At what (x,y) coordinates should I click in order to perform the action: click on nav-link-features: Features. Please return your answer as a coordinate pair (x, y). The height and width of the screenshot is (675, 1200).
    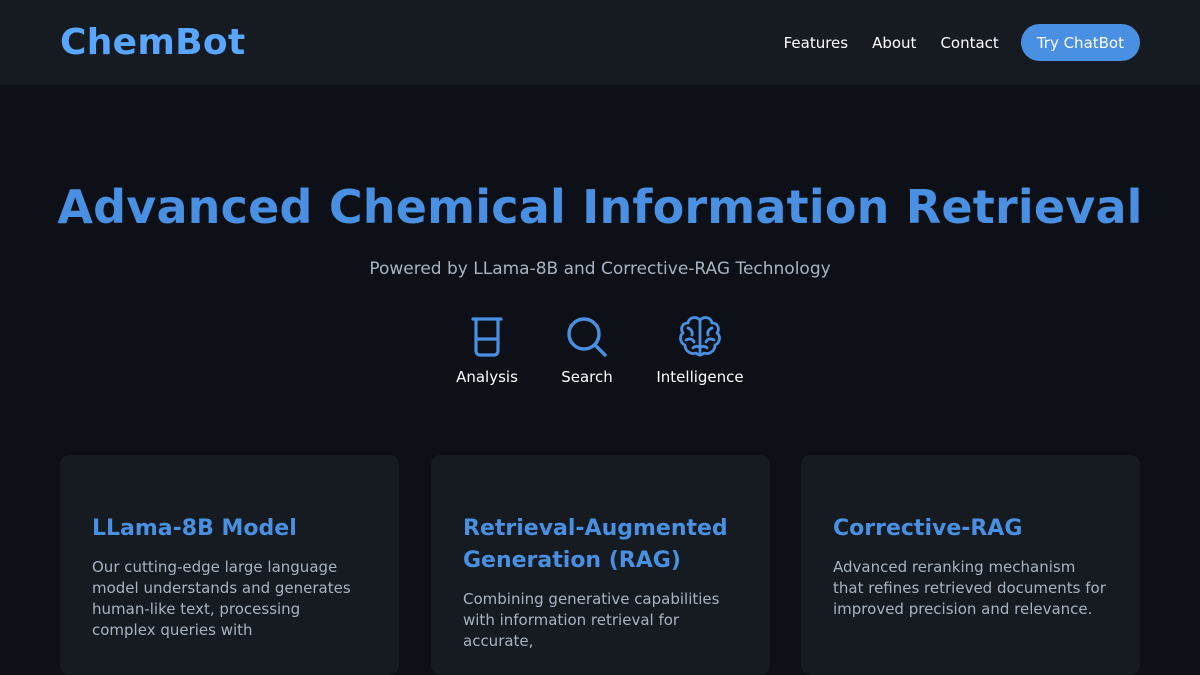
    Looking at the image, I should click on (816, 43).